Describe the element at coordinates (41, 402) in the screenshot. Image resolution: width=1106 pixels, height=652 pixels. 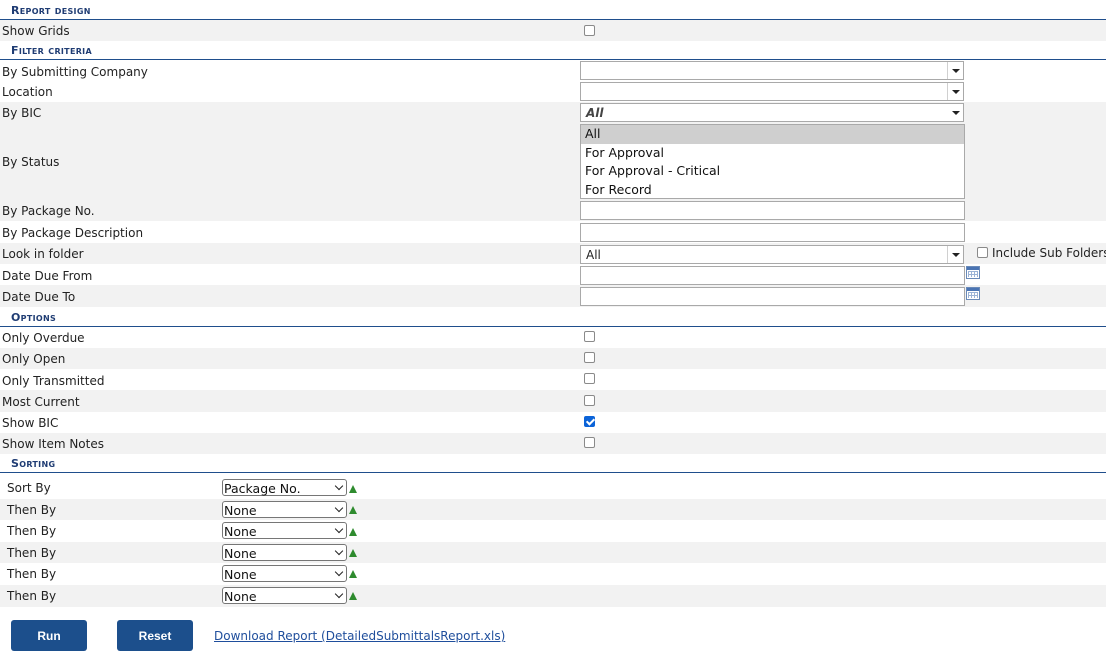
I see `option-label: Most Current` at that location.